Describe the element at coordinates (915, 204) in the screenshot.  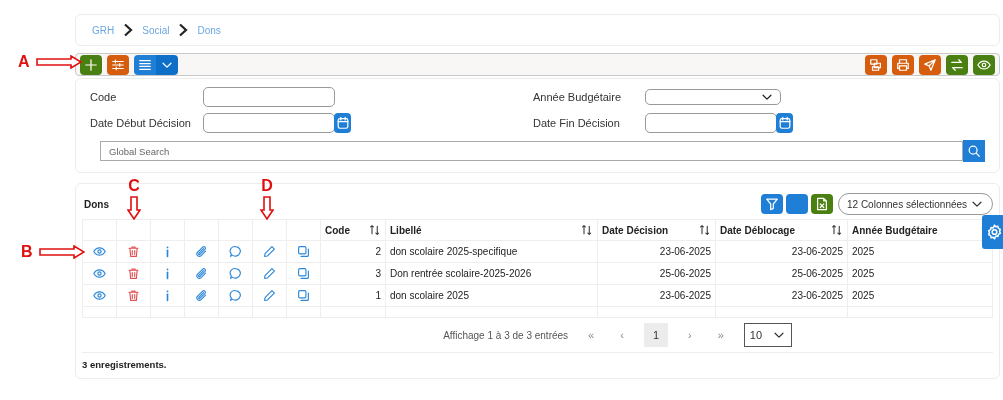
I see `column-selector: 12 Colonnes sélectionnées` at that location.